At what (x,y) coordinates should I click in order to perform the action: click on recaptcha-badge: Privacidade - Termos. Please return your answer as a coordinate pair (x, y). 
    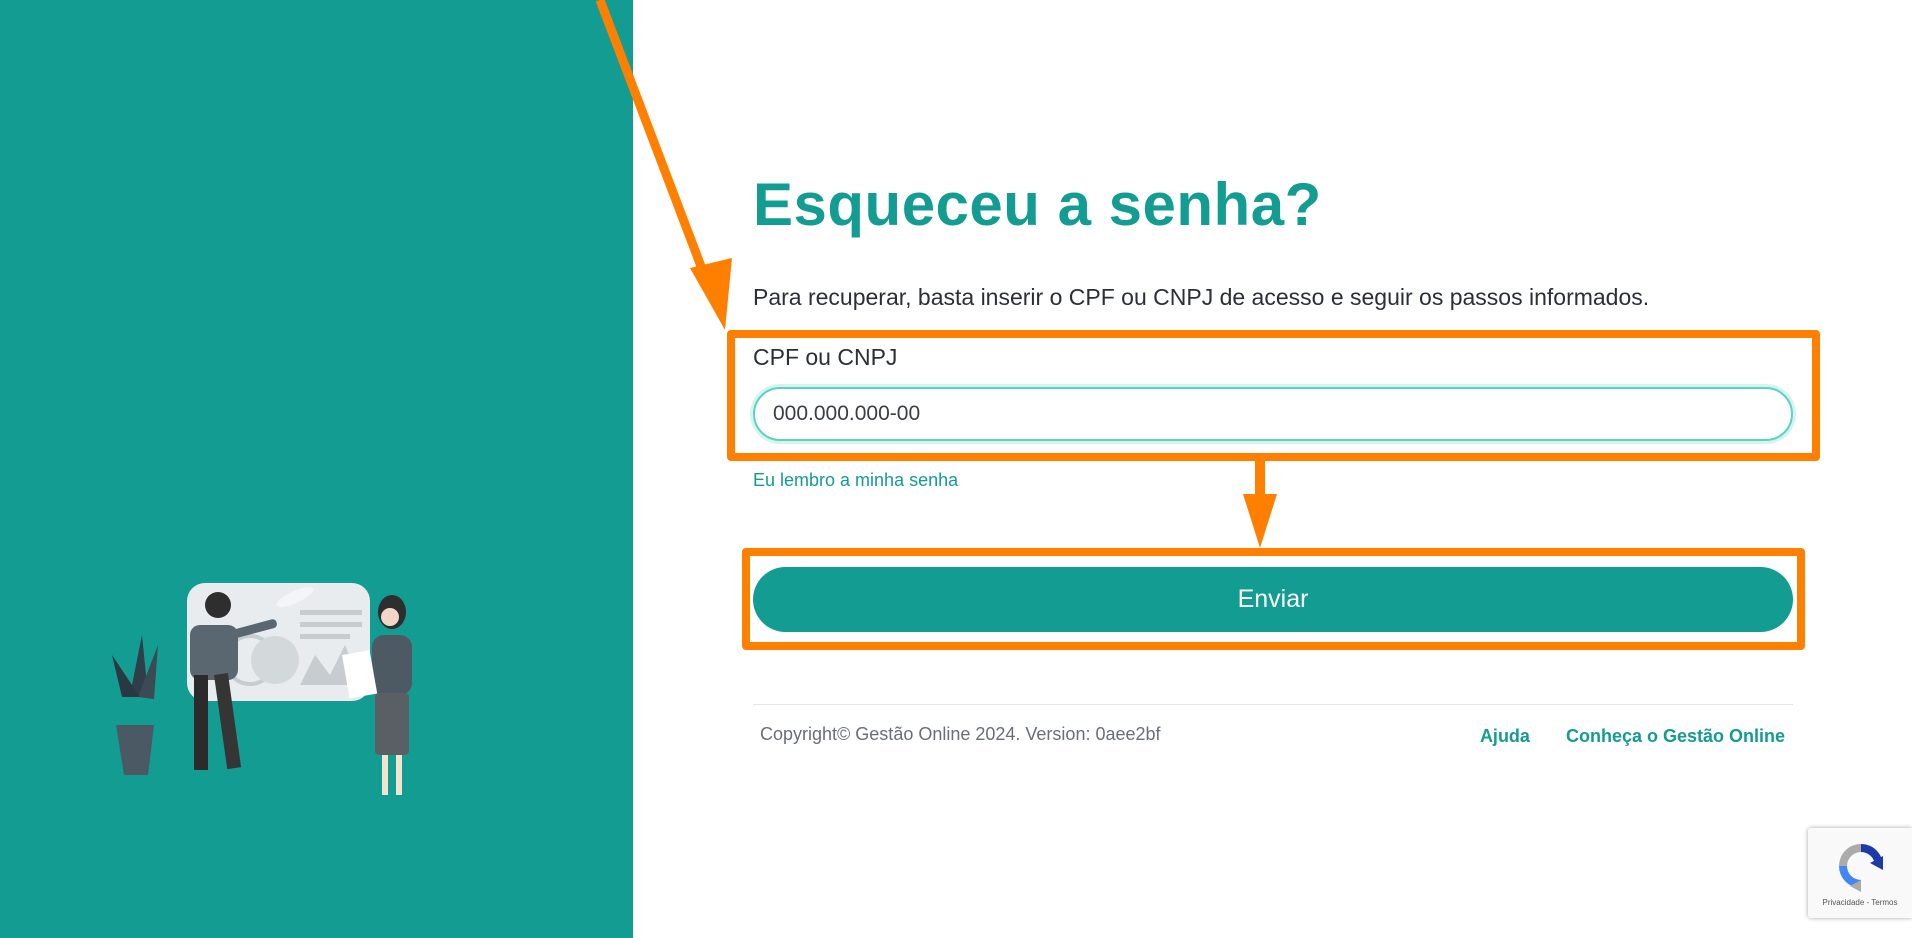
    Looking at the image, I should click on (1860, 873).